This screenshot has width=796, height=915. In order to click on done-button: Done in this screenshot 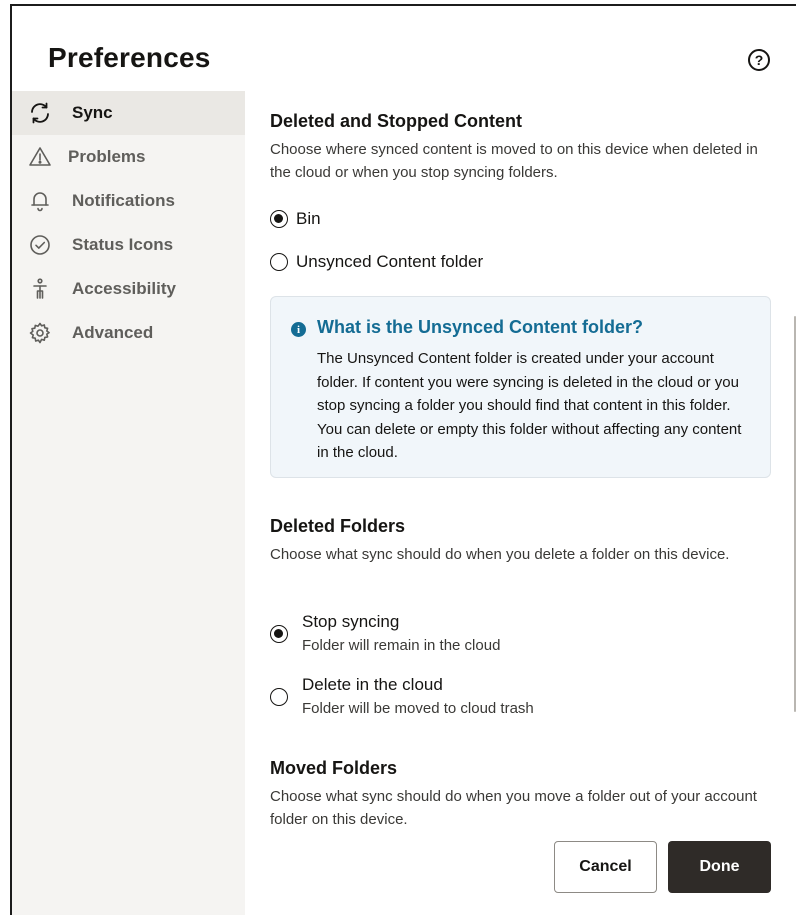, I will do `click(719, 867)`.